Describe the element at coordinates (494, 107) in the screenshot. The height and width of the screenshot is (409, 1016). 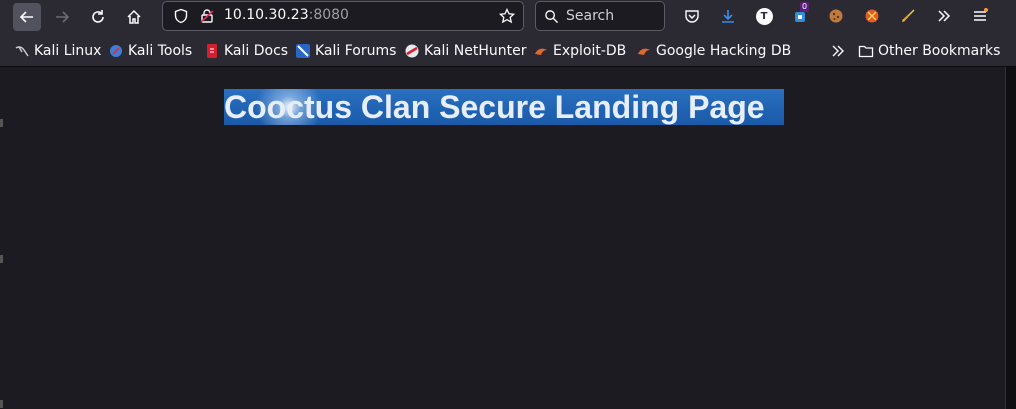
I see `page-title: Cooctus Clan Secure Landing Page` at that location.